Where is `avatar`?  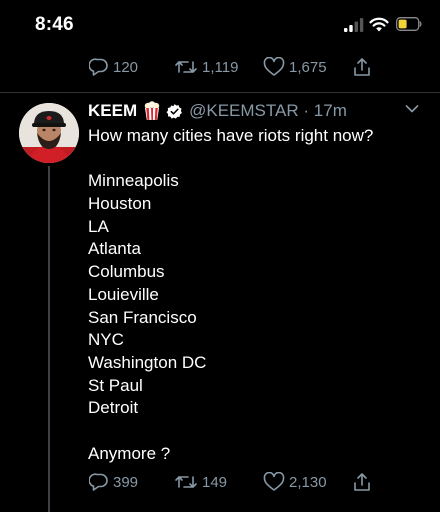 avatar is located at coordinates (49, 133).